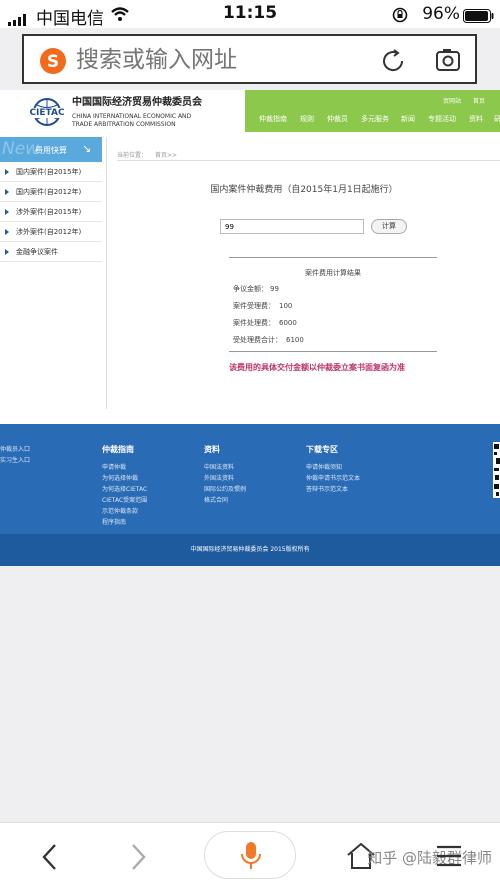 This screenshot has height=889, width=500. What do you see at coordinates (132, 155) in the screenshot?
I see `breadcrumb-label: 当前位置：` at bounding box center [132, 155].